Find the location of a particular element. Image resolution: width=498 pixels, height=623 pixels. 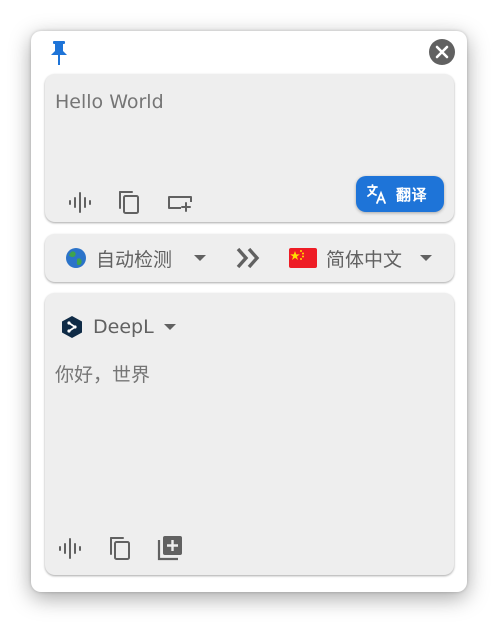

close-icon is located at coordinates (442, 52).